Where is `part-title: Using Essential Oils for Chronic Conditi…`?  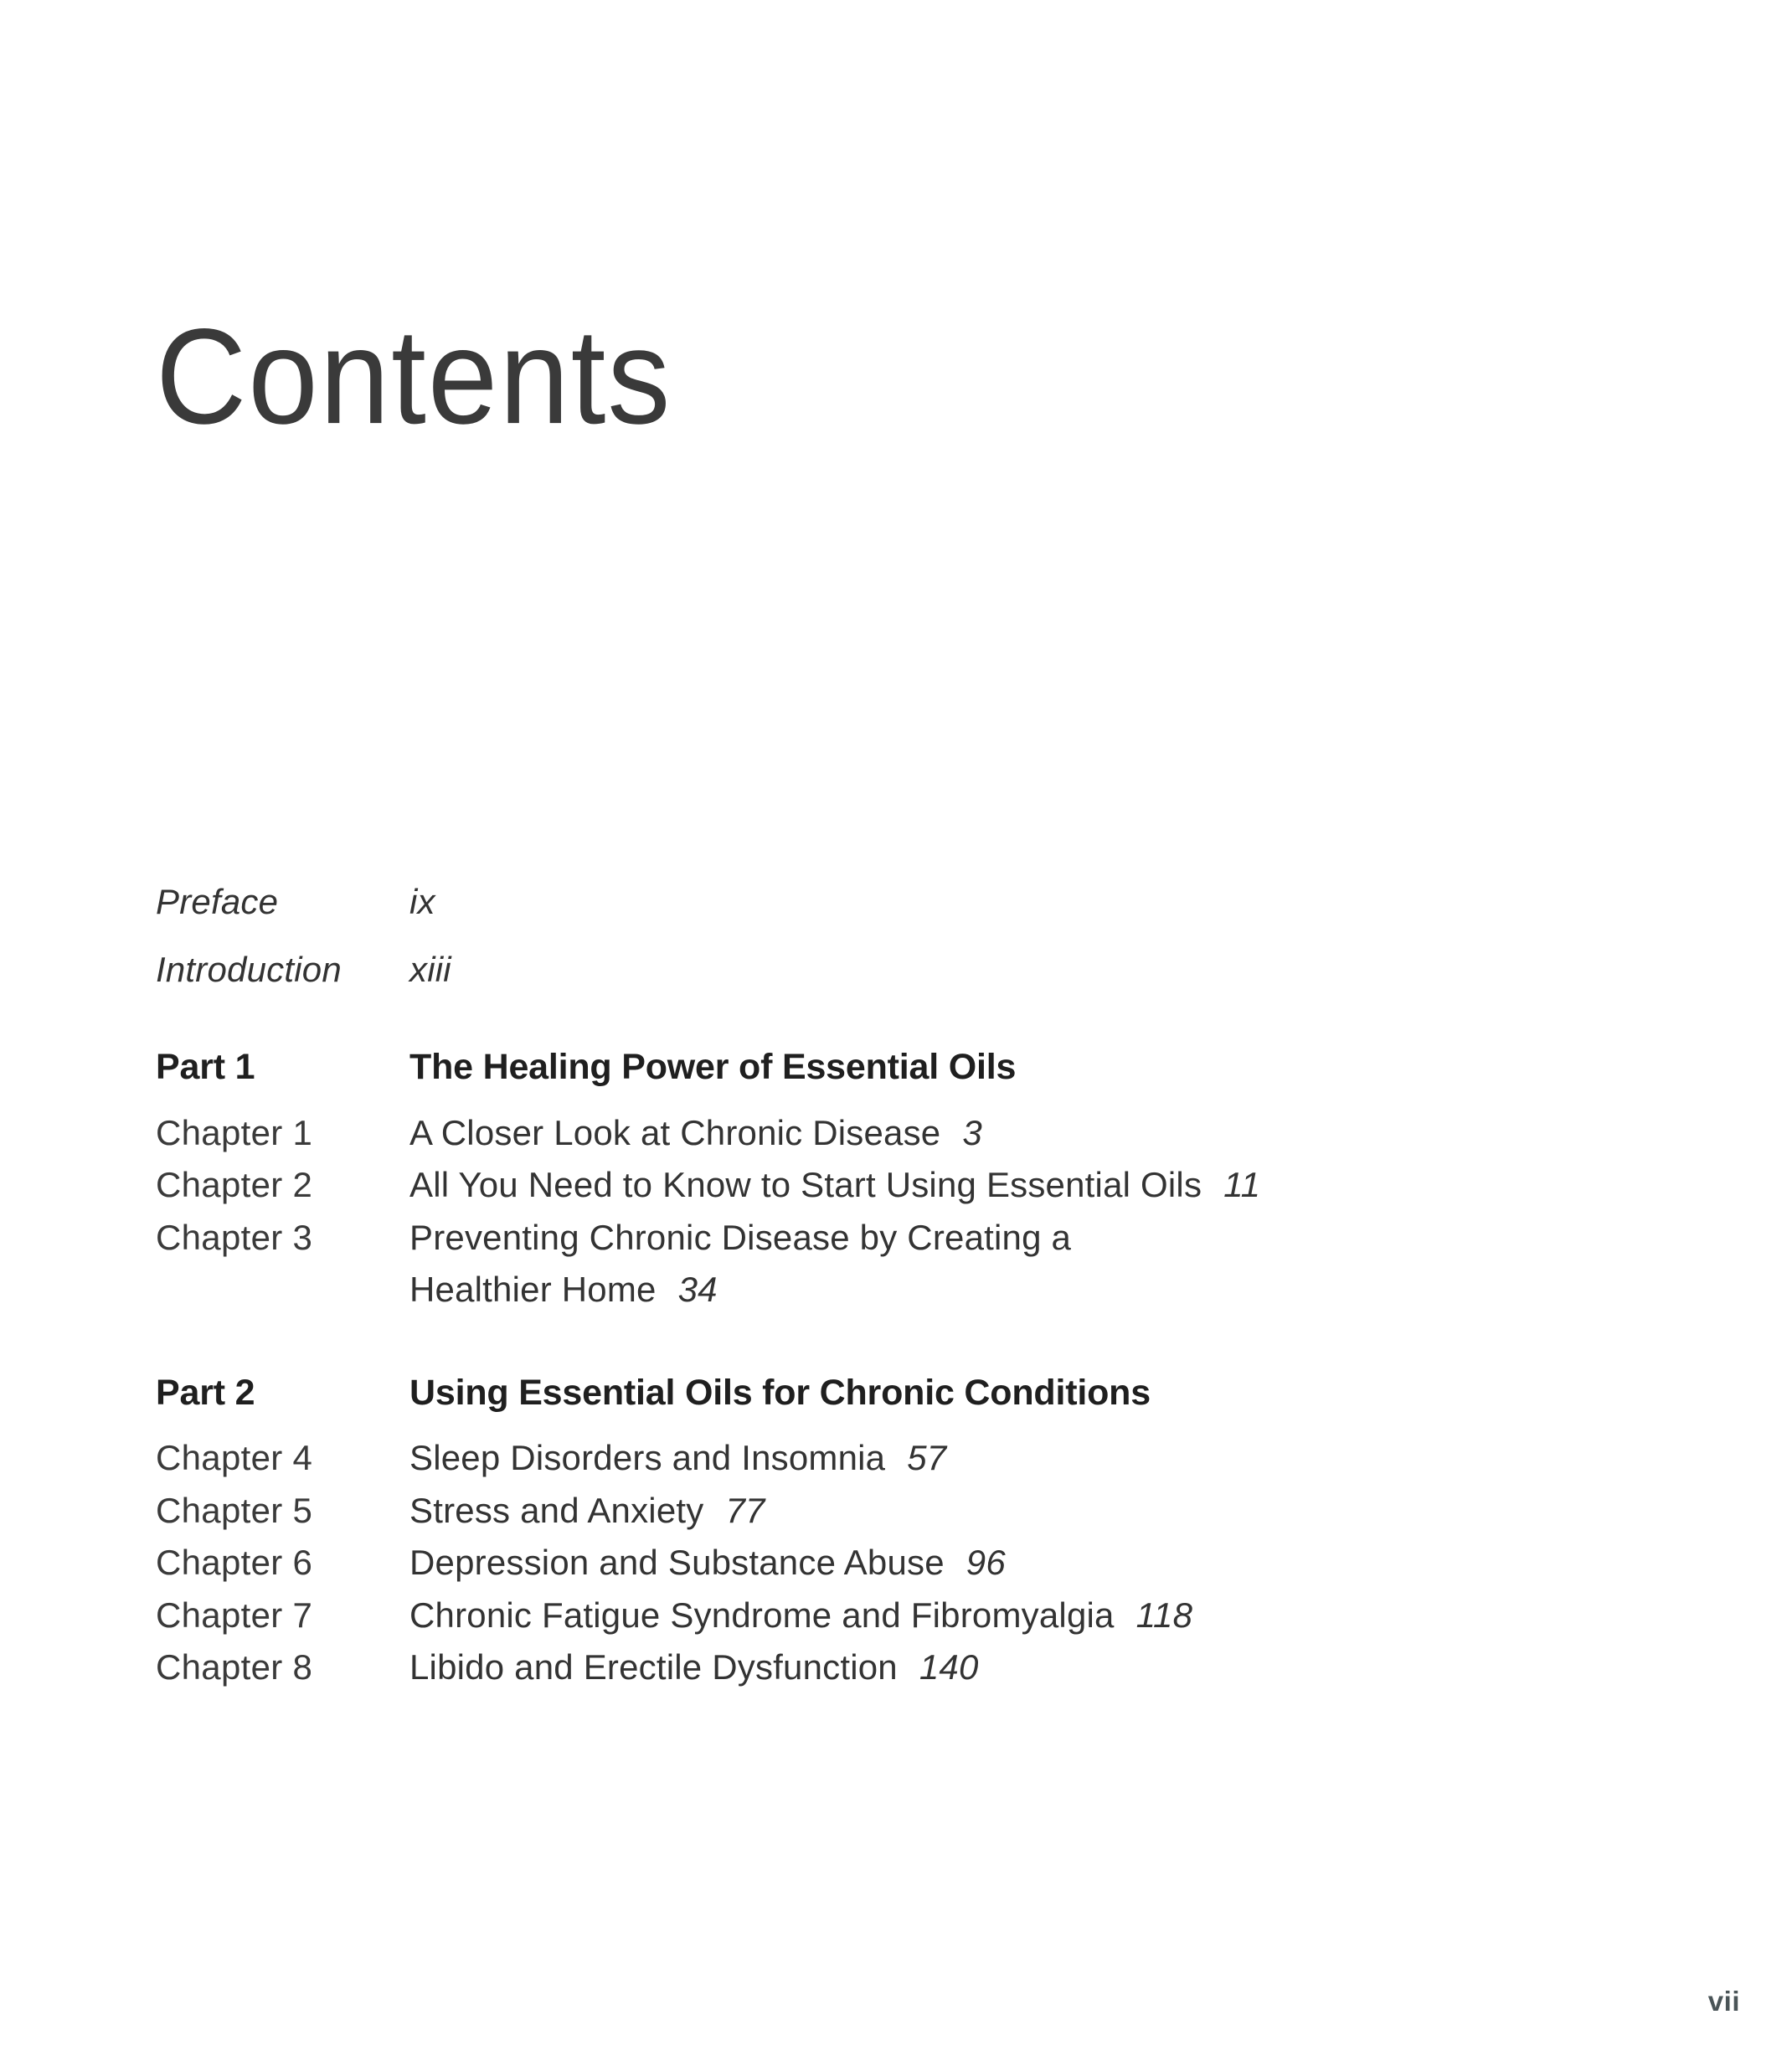 part-title: Using Essential Oils for Chronic Conditi… is located at coordinates (780, 1392).